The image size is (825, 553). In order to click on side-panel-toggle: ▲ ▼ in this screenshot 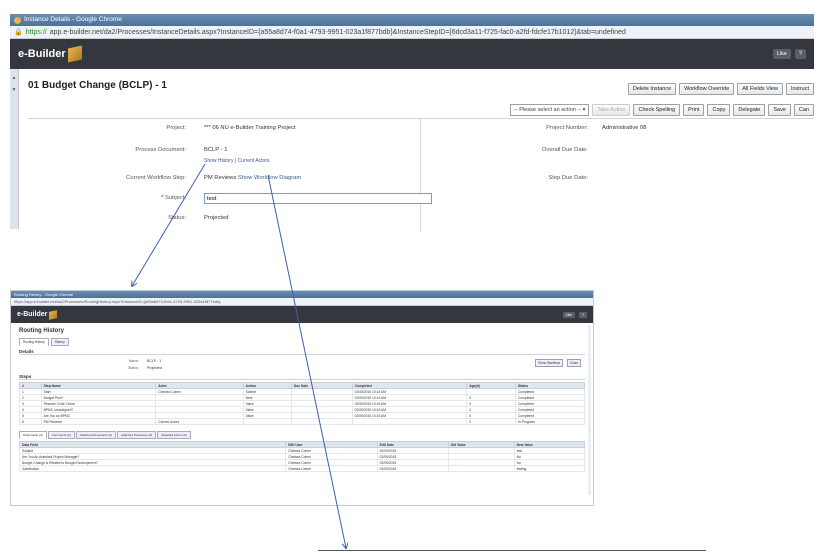, I will do `click(14, 149)`.